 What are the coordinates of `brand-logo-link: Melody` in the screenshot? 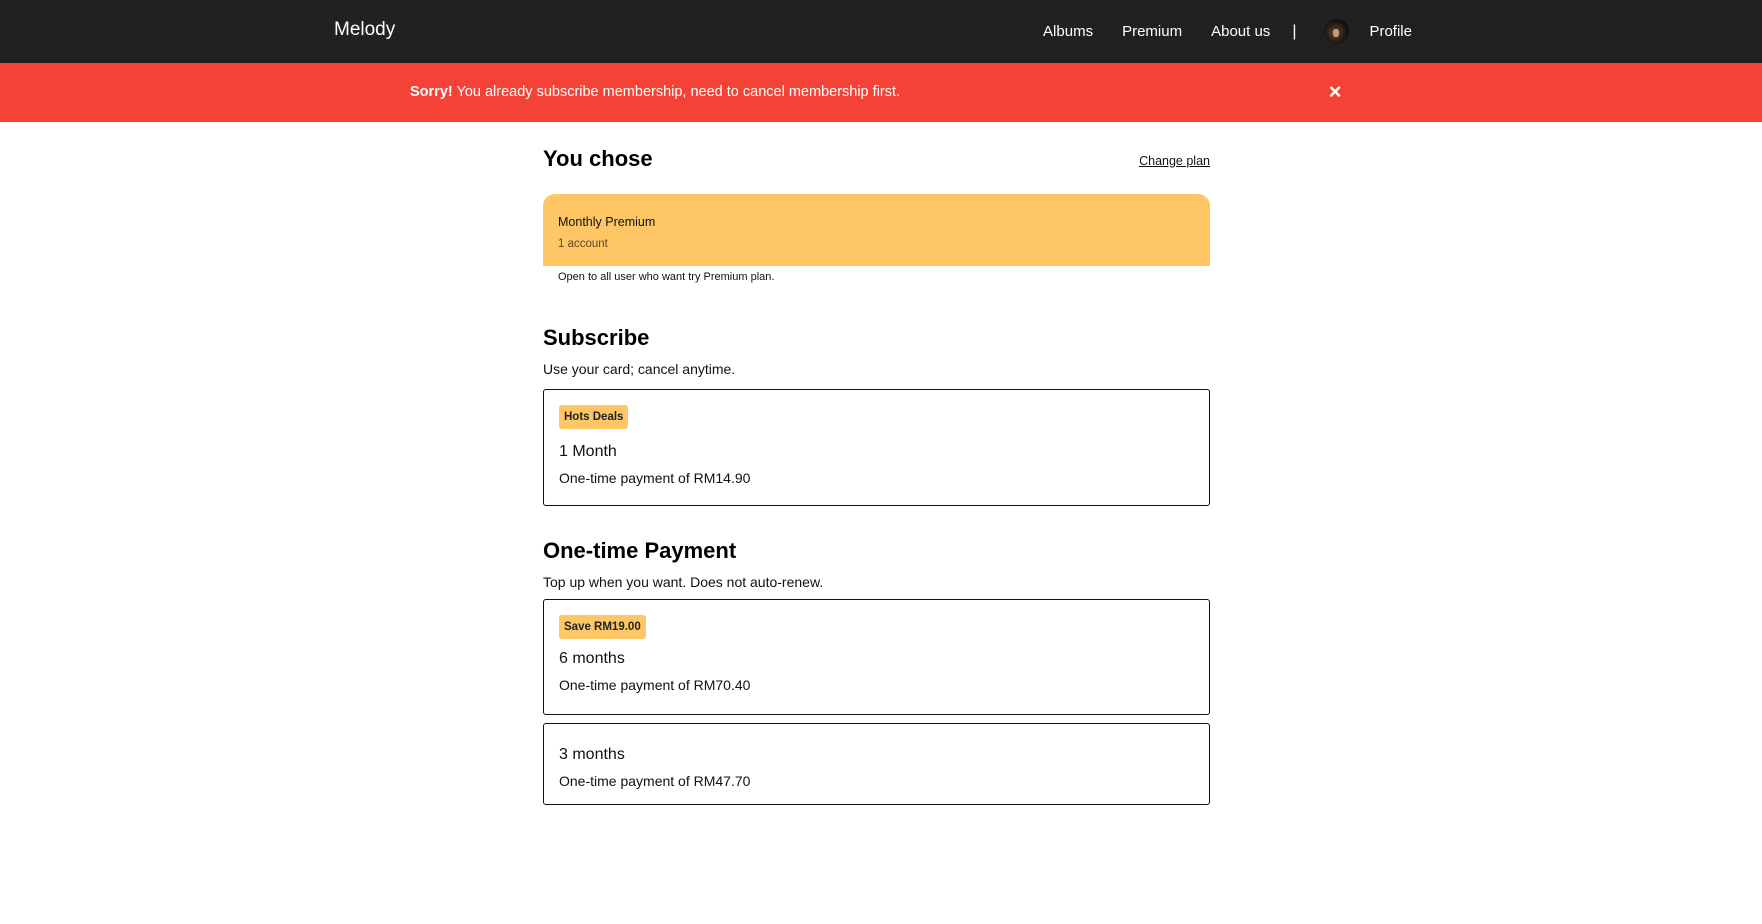 It's located at (364, 30).